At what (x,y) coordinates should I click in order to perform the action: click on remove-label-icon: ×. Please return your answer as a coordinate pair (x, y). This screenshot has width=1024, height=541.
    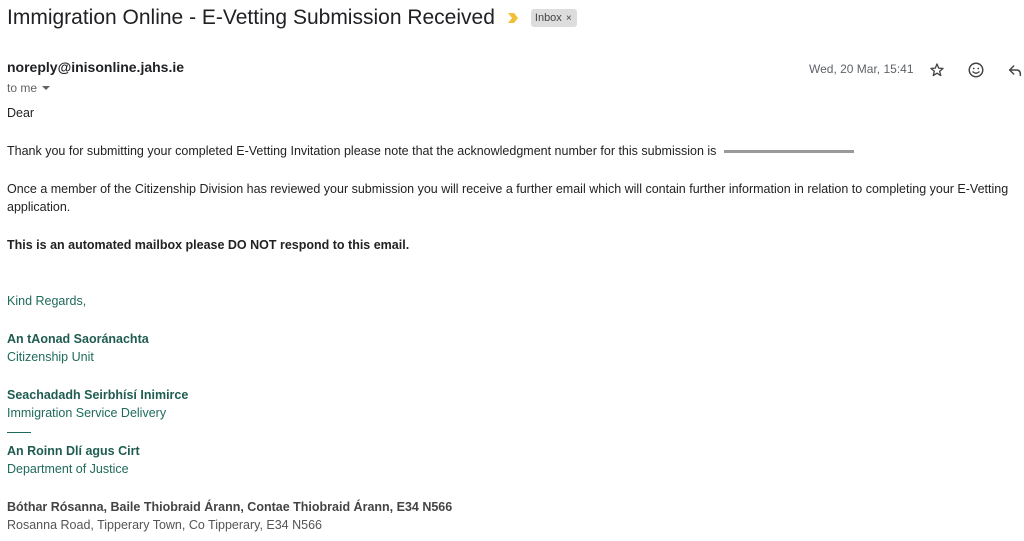
    Looking at the image, I should click on (569, 18).